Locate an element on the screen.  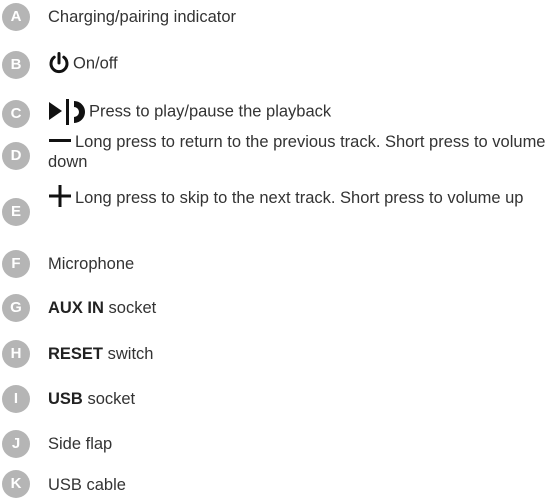
legend-bold-h: RESET is located at coordinates (76, 354).